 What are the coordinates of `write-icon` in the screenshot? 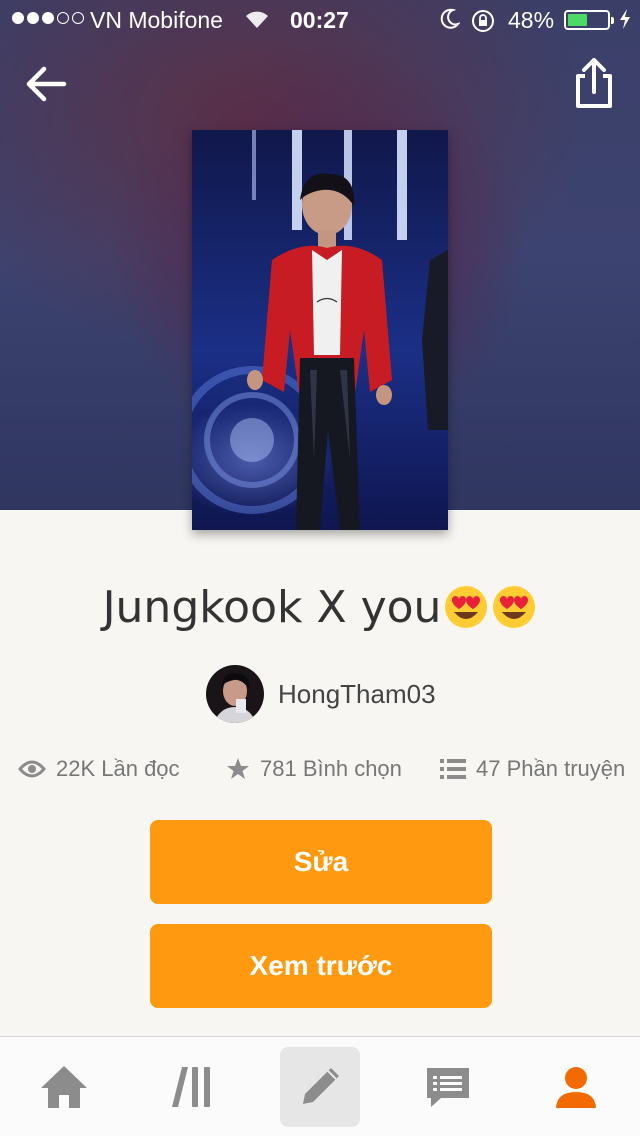 It's located at (321, 1086).